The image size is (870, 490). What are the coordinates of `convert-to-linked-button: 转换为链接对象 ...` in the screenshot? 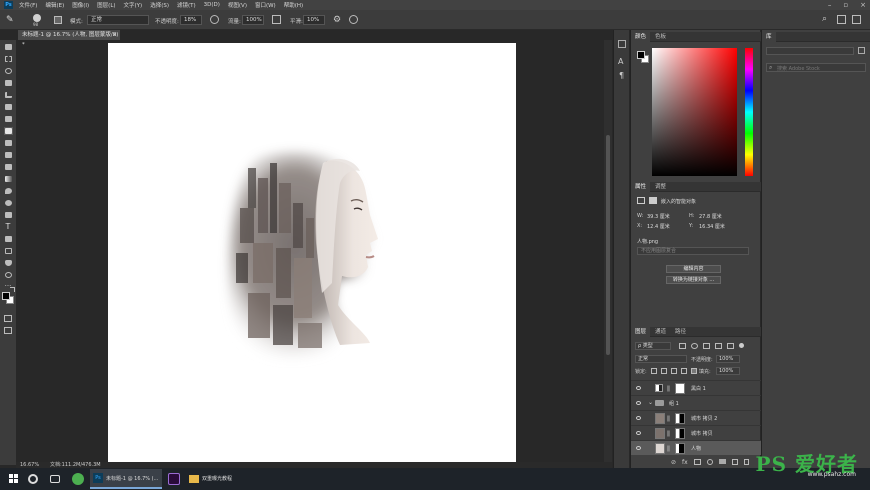 It's located at (693, 280).